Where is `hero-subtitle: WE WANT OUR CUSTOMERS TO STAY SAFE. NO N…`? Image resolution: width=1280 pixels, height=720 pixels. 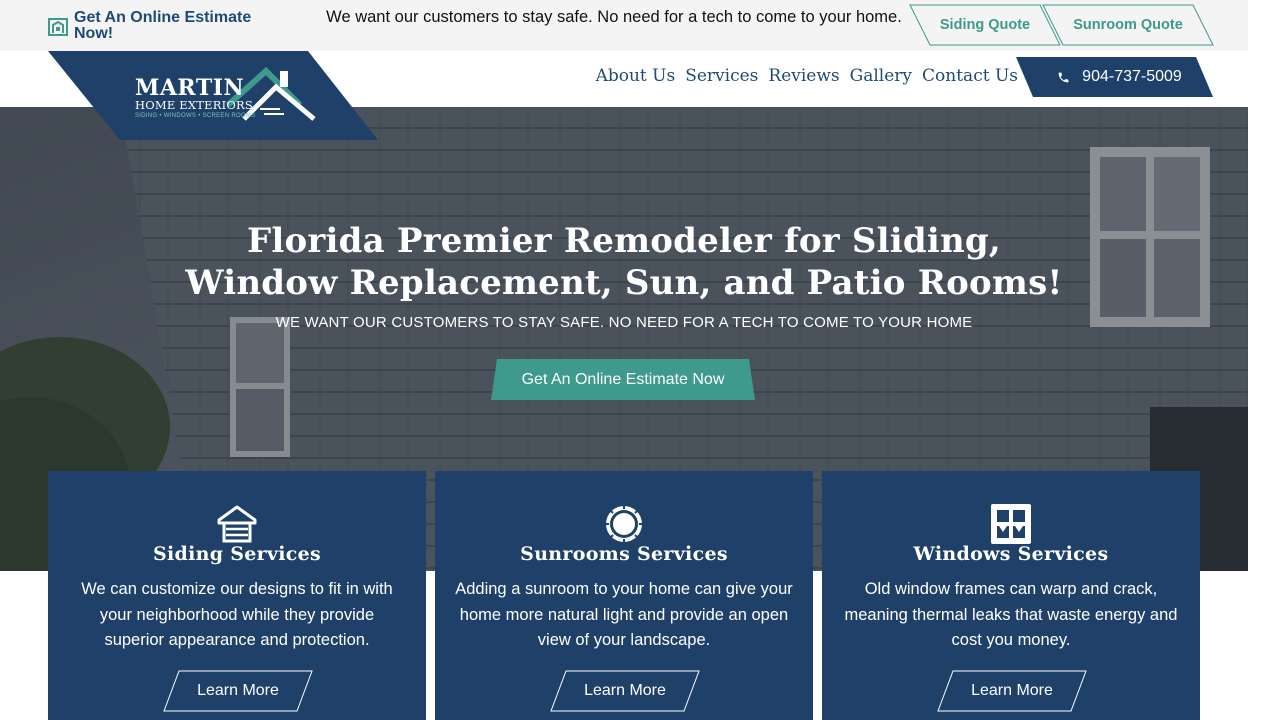
hero-subtitle: WE WANT OUR CUSTOMERS TO STAY SAFE. NO N… is located at coordinates (624, 322).